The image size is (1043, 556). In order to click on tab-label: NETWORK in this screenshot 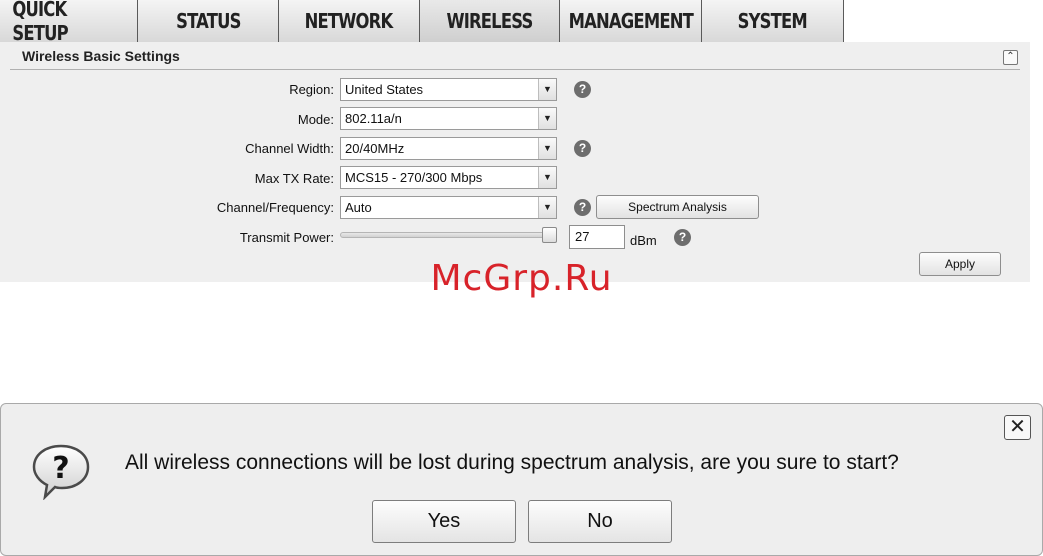, I will do `click(349, 21)`.